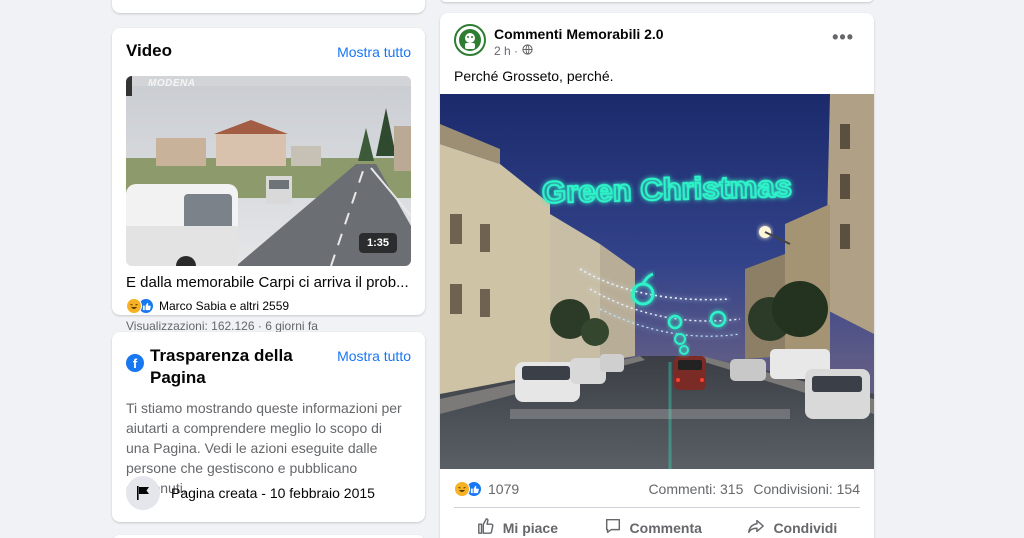 Image resolution: width=1024 pixels, height=538 pixels. What do you see at coordinates (486, 489) in the screenshot?
I see `post-reactions: 1079` at bounding box center [486, 489].